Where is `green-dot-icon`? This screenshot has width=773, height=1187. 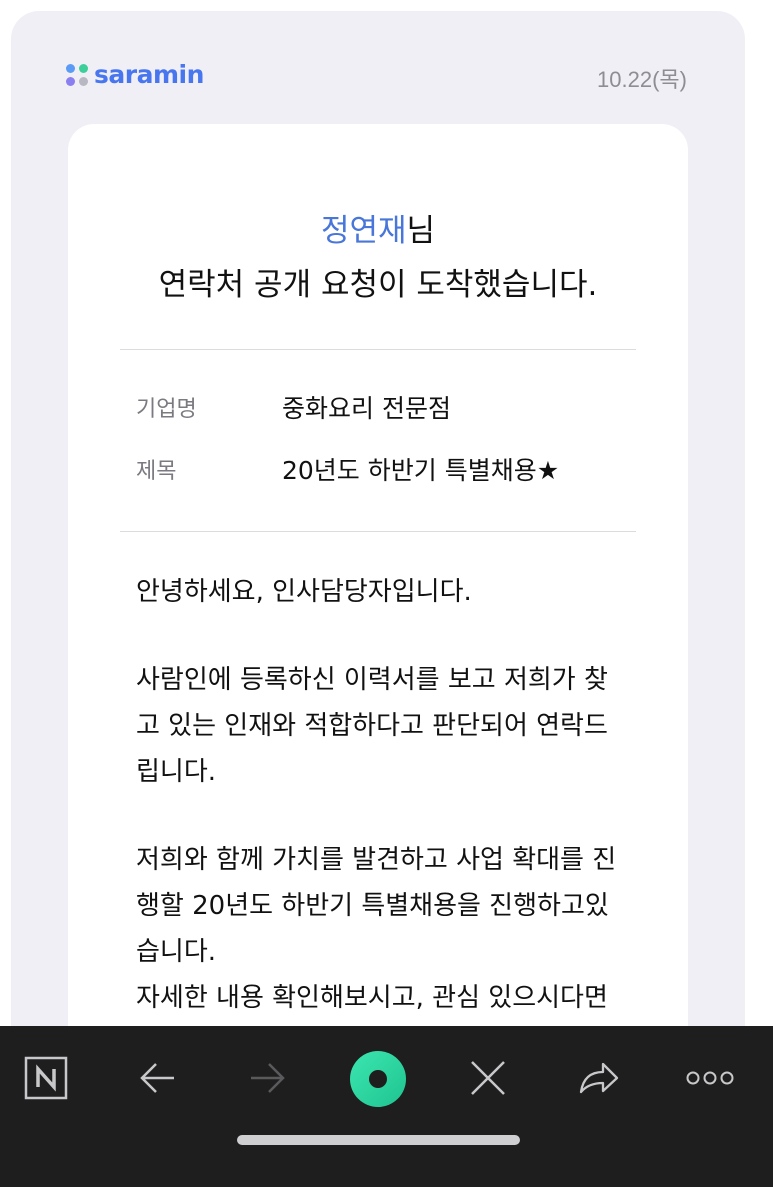 green-dot-icon is located at coordinates (378, 1079).